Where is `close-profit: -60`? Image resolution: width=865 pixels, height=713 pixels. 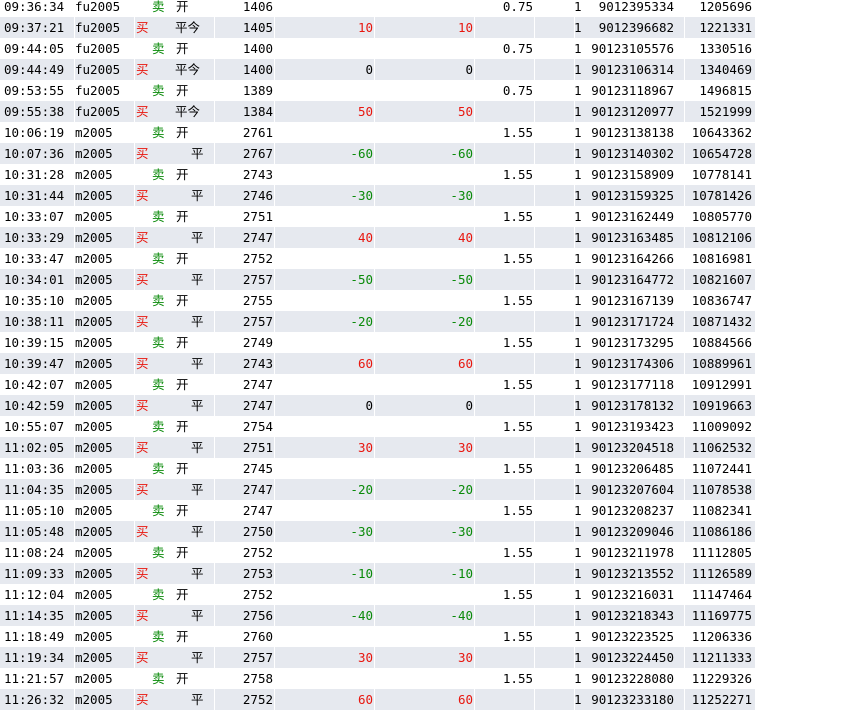
close-profit: -60 is located at coordinates (361, 153).